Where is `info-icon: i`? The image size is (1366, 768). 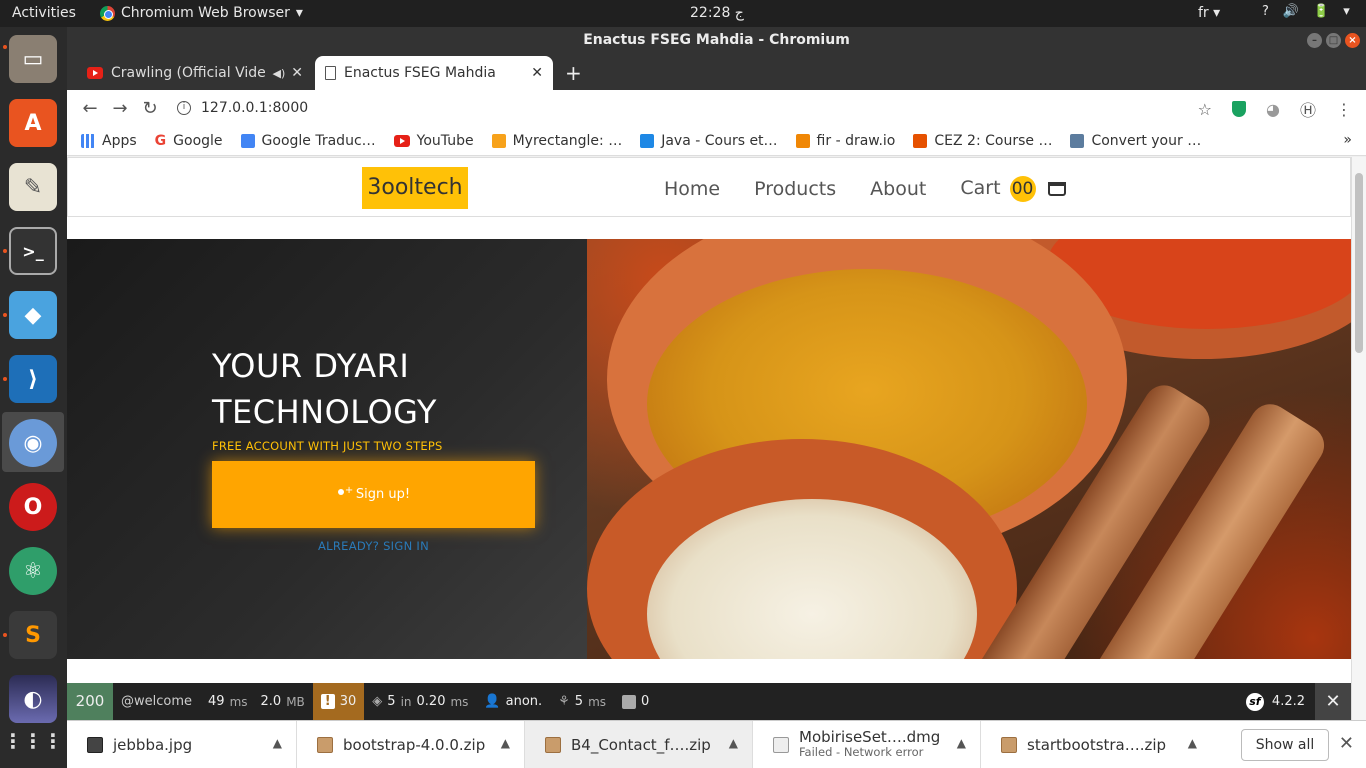
info-icon: i is located at coordinates (184, 108).